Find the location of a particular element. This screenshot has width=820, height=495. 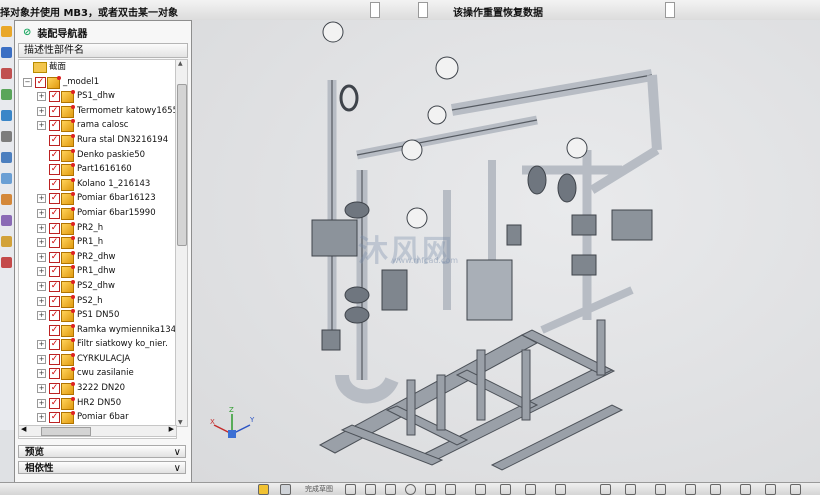

tree-row: − ✓ _model1 is located at coordinates (97, 82).